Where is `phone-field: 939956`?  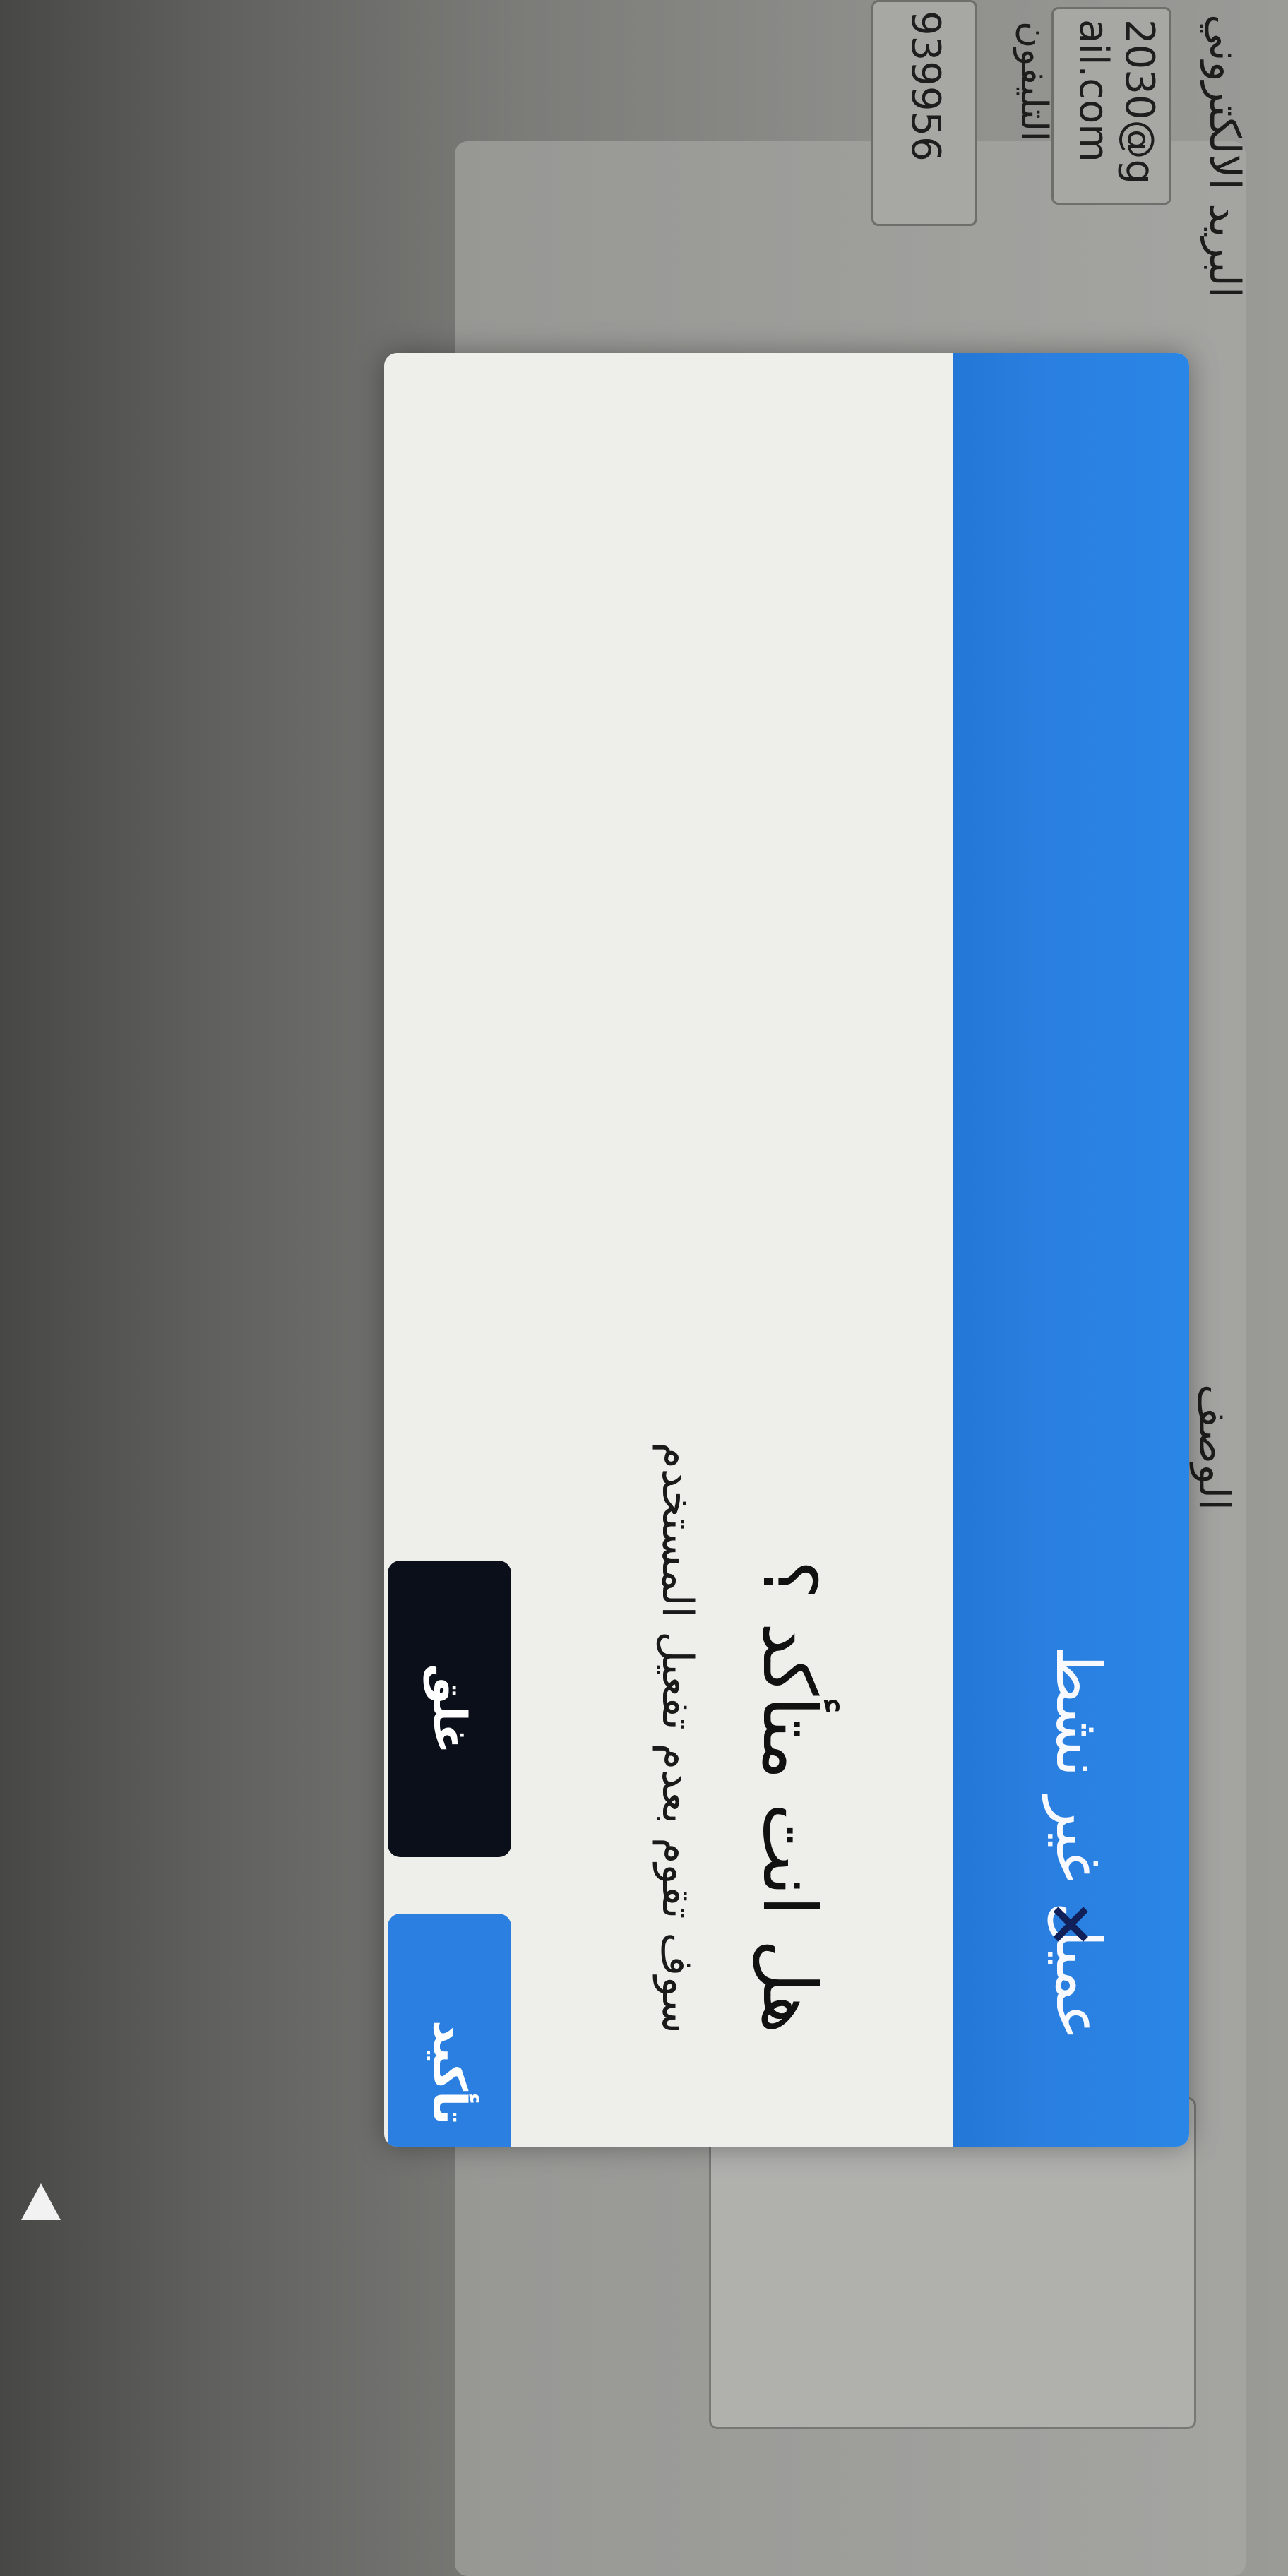
phone-field: 939956 is located at coordinates (924, 113).